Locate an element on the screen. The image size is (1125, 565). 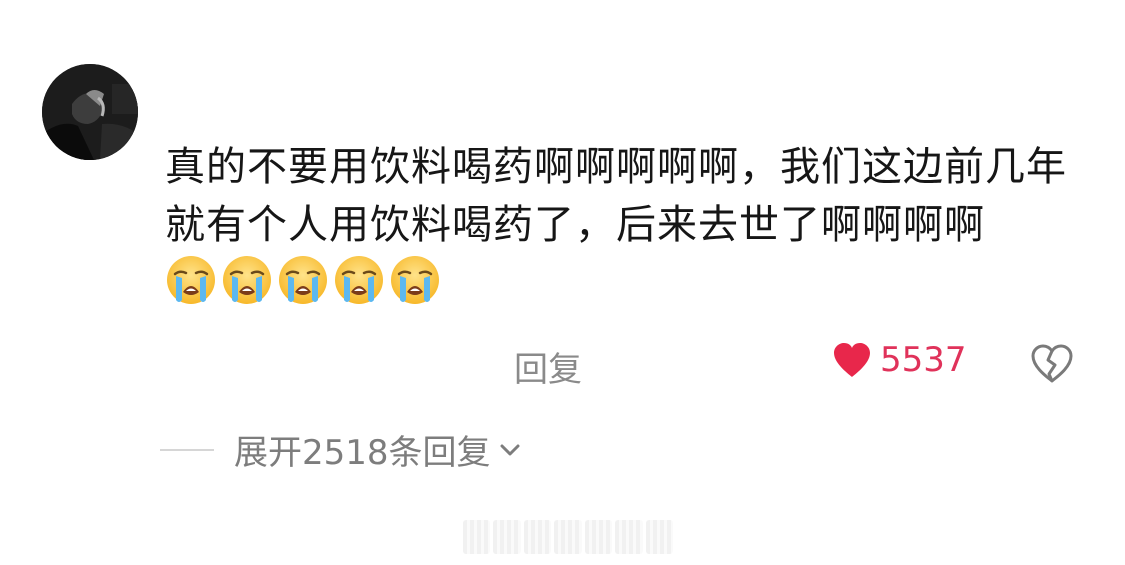
chevron-down-icon is located at coordinates (510, 449).